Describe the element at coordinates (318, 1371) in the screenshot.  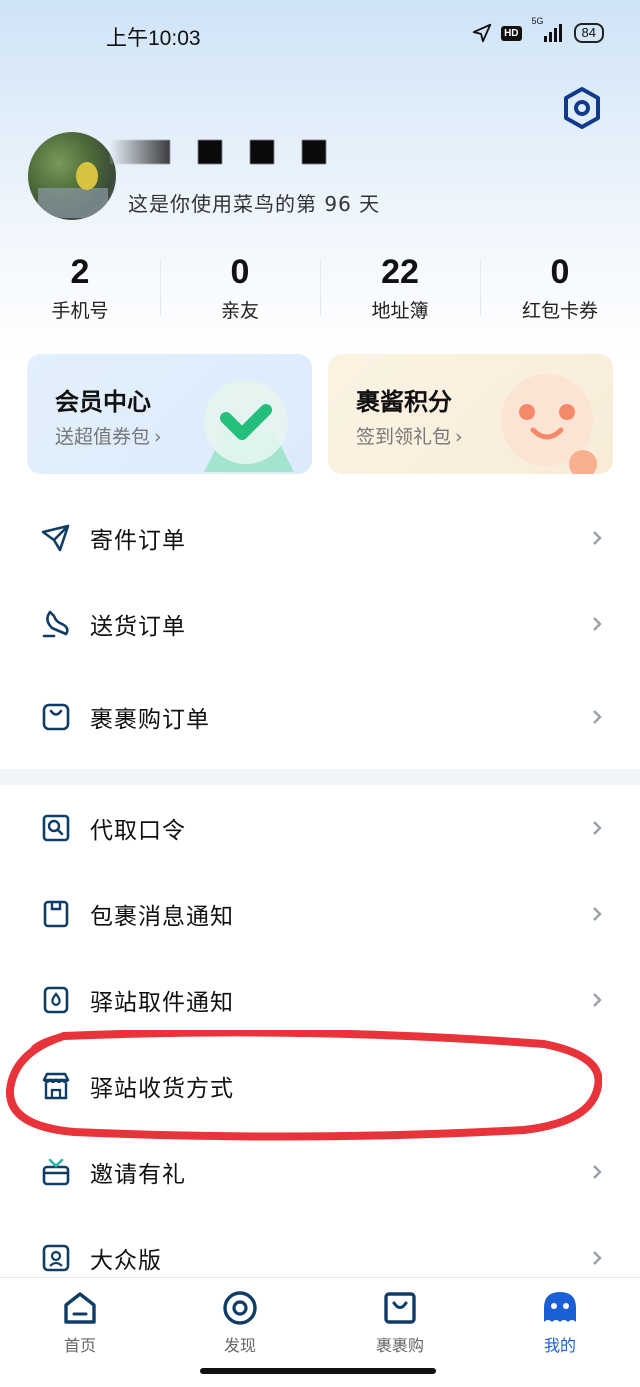
I see `home-indicator` at that location.